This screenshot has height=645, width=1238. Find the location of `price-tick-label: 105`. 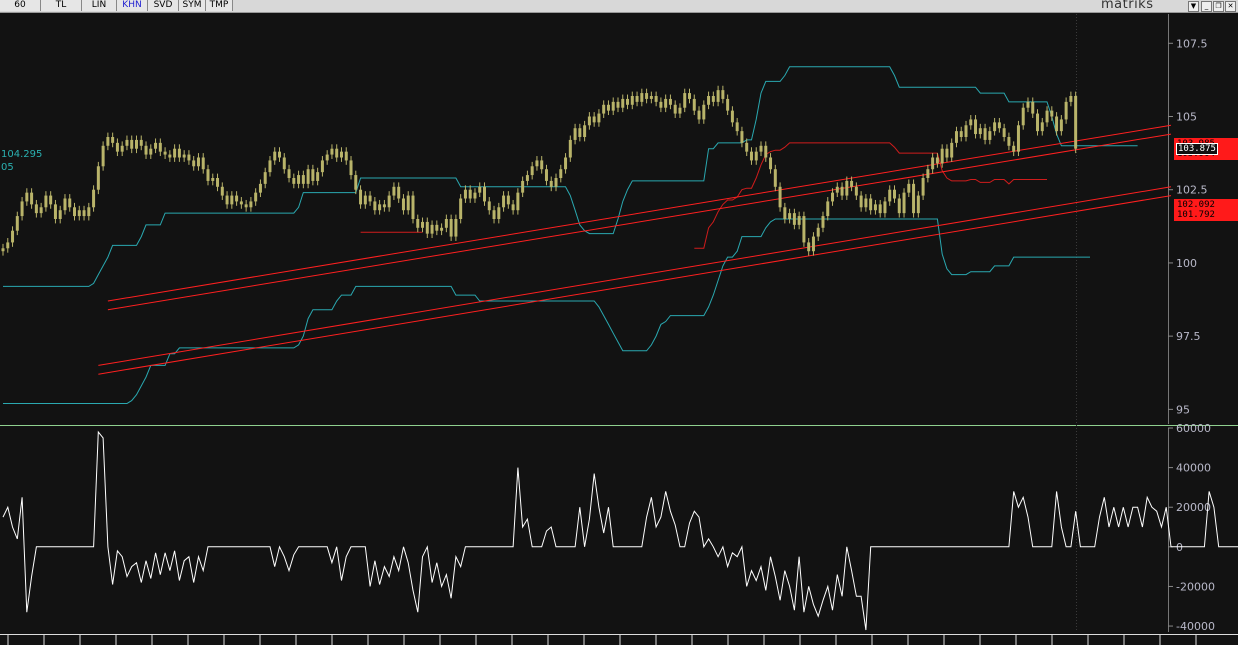

price-tick-label: 105 is located at coordinates (1186, 117).